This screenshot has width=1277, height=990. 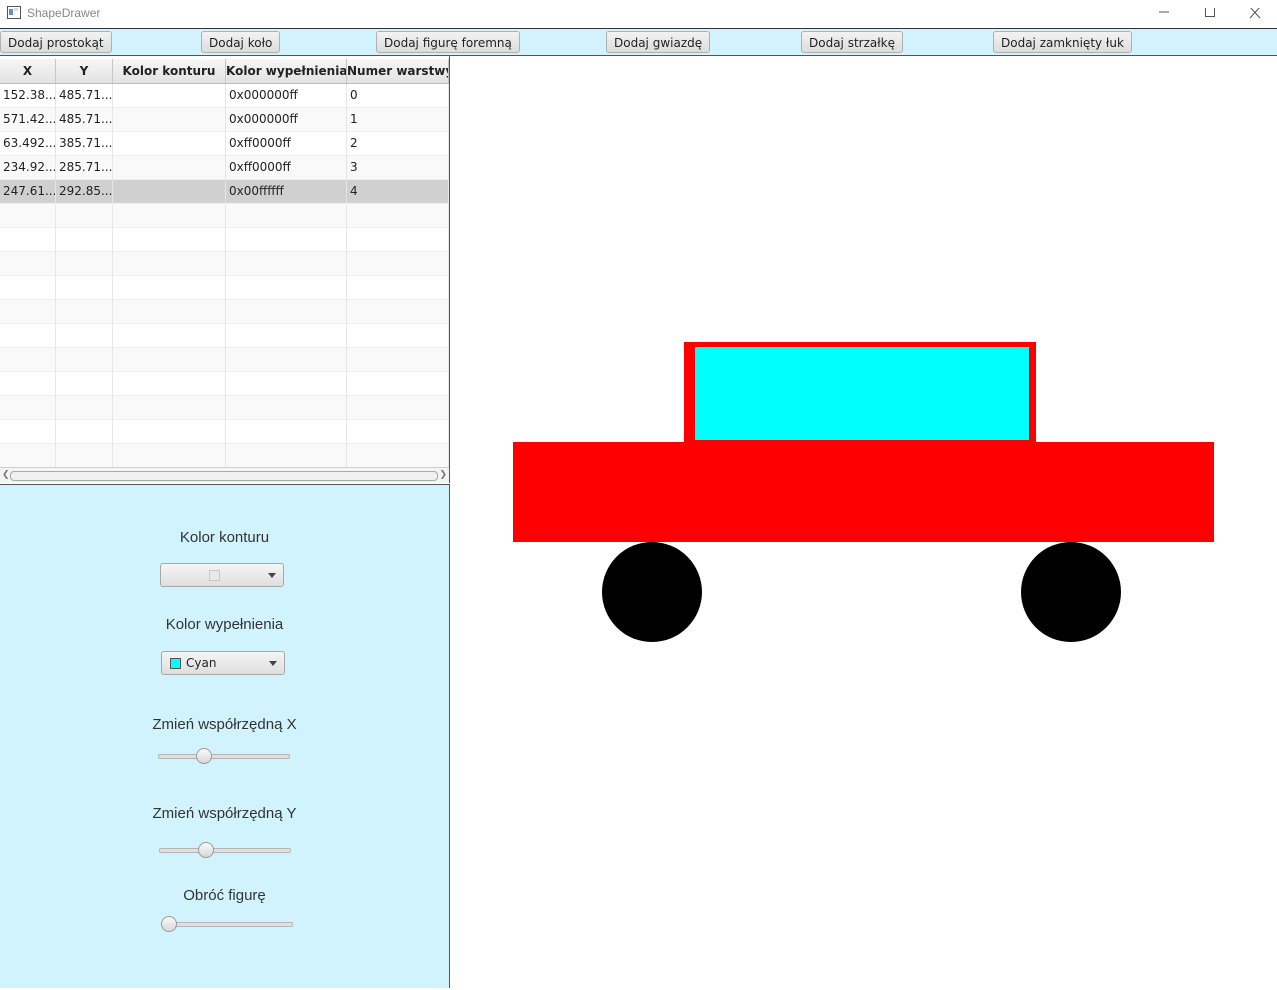 I want to click on y-coordinate-slider, so click(x=225, y=850).